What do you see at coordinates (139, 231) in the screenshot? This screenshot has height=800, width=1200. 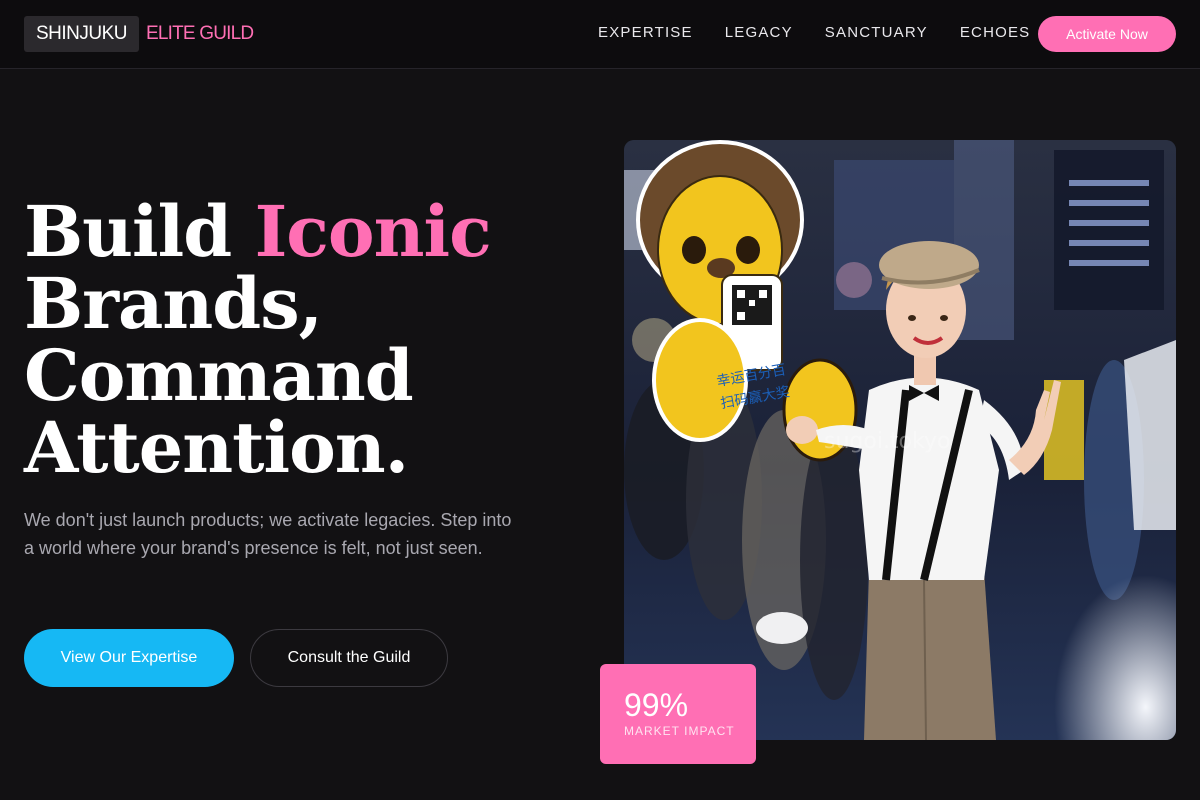 I see `headline-part1: Build` at bounding box center [139, 231].